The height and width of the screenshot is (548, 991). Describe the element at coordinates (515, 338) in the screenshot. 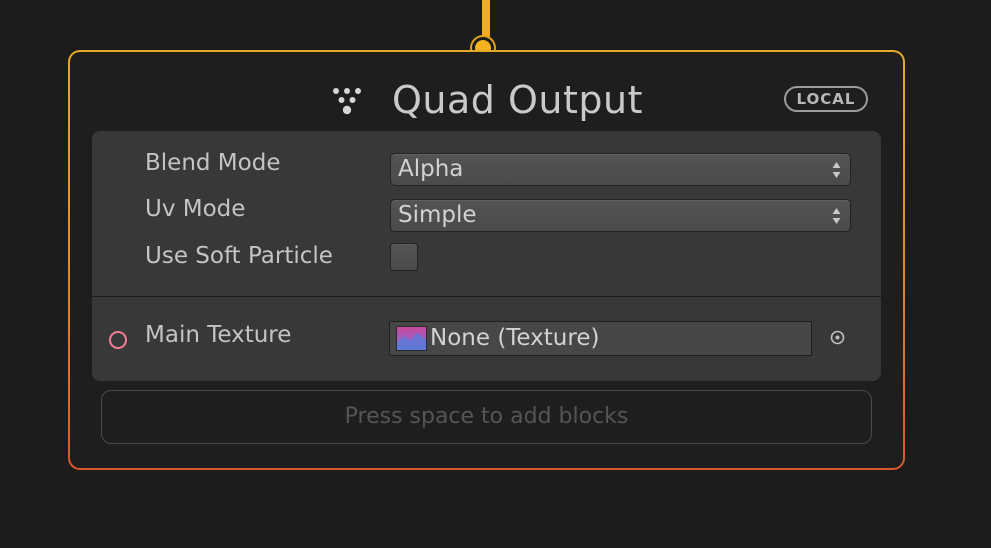

I see `main-texture-value: None (Texture)` at that location.